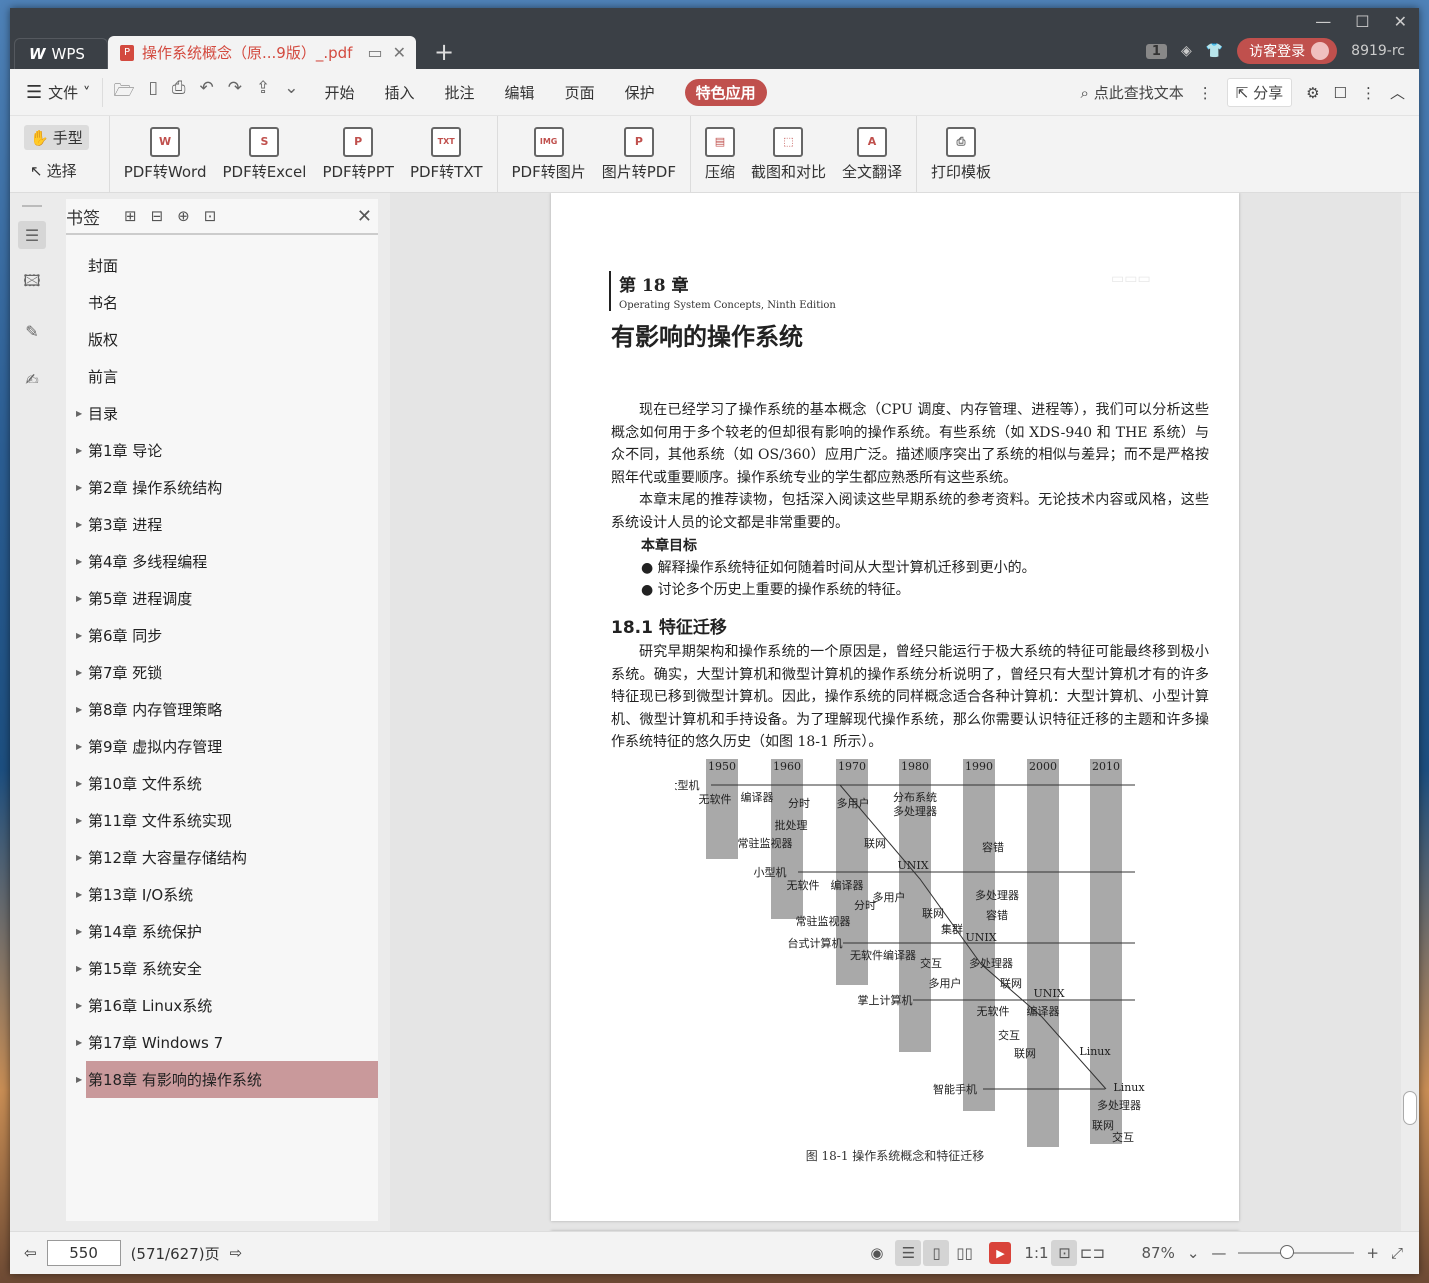 The image size is (1429, 1283). I want to click on bookmark-item: ▶ 第2章 操作系统结构, so click(222, 487).